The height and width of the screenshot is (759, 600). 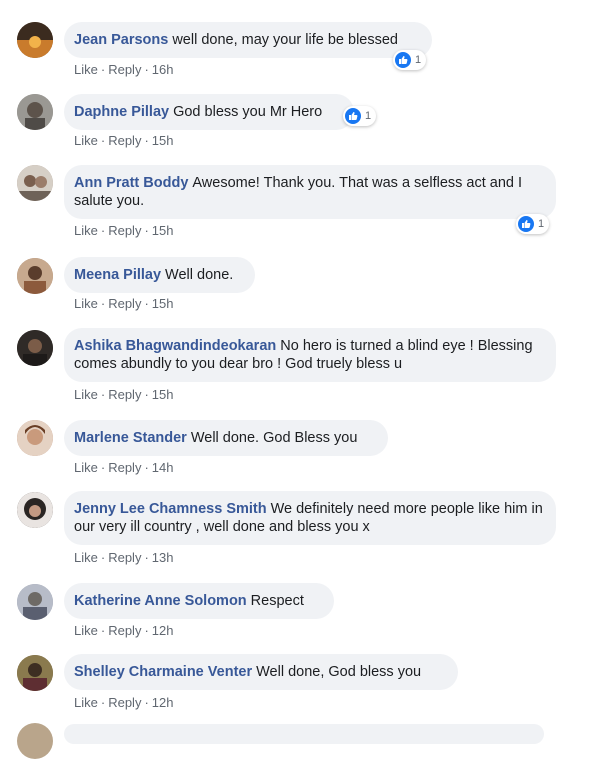 What do you see at coordinates (130, 438) in the screenshot?
I see `comment-author-link: Marlene Stander` at bounding box center [130, 438].